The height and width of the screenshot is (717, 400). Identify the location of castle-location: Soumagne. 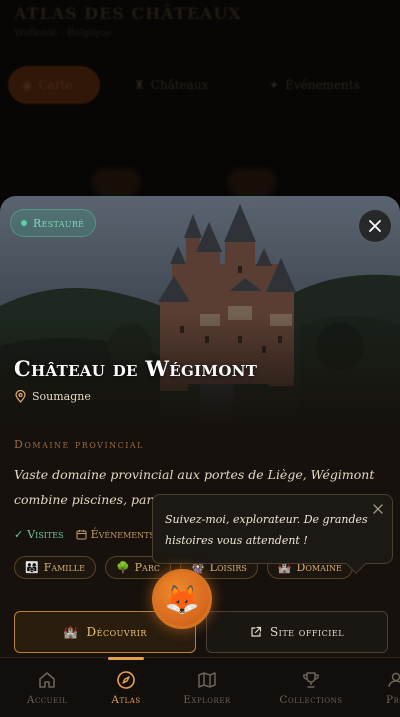
(53, 396).